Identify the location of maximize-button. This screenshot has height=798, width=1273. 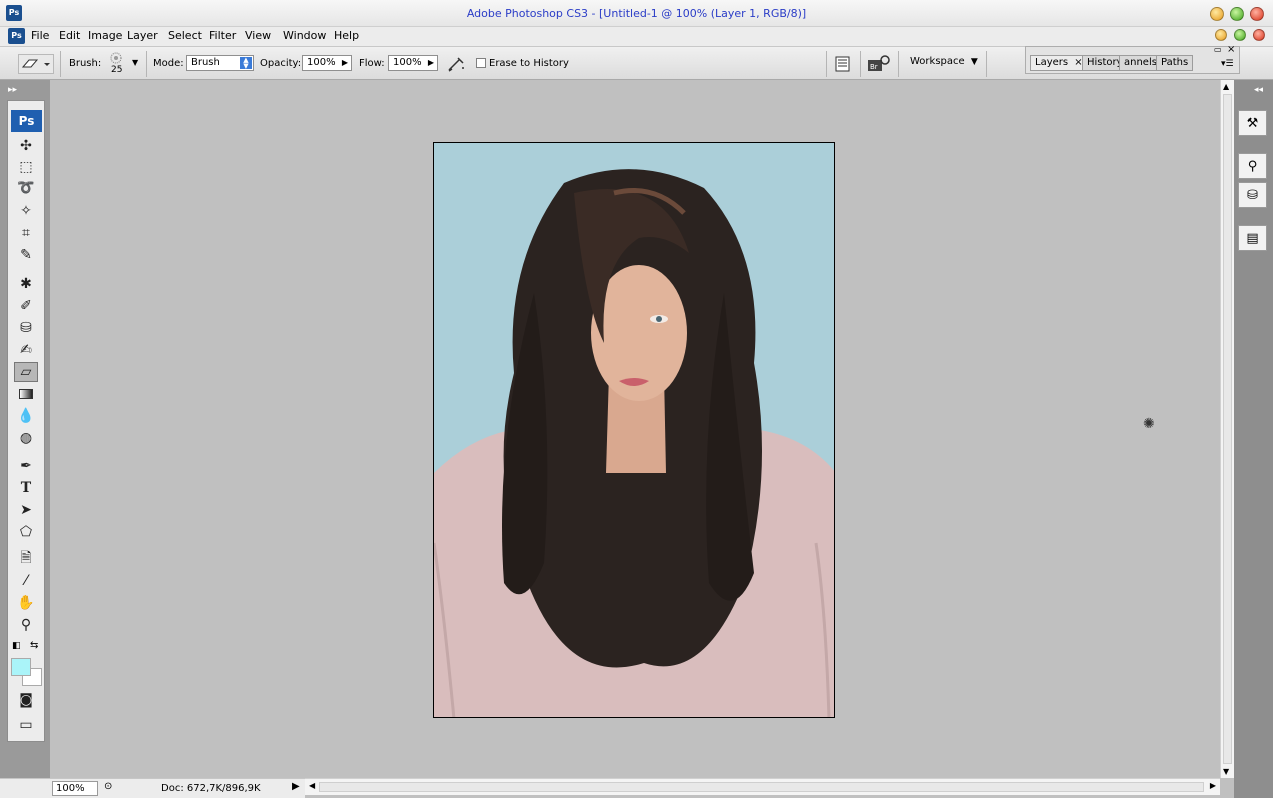
(1237, 14).